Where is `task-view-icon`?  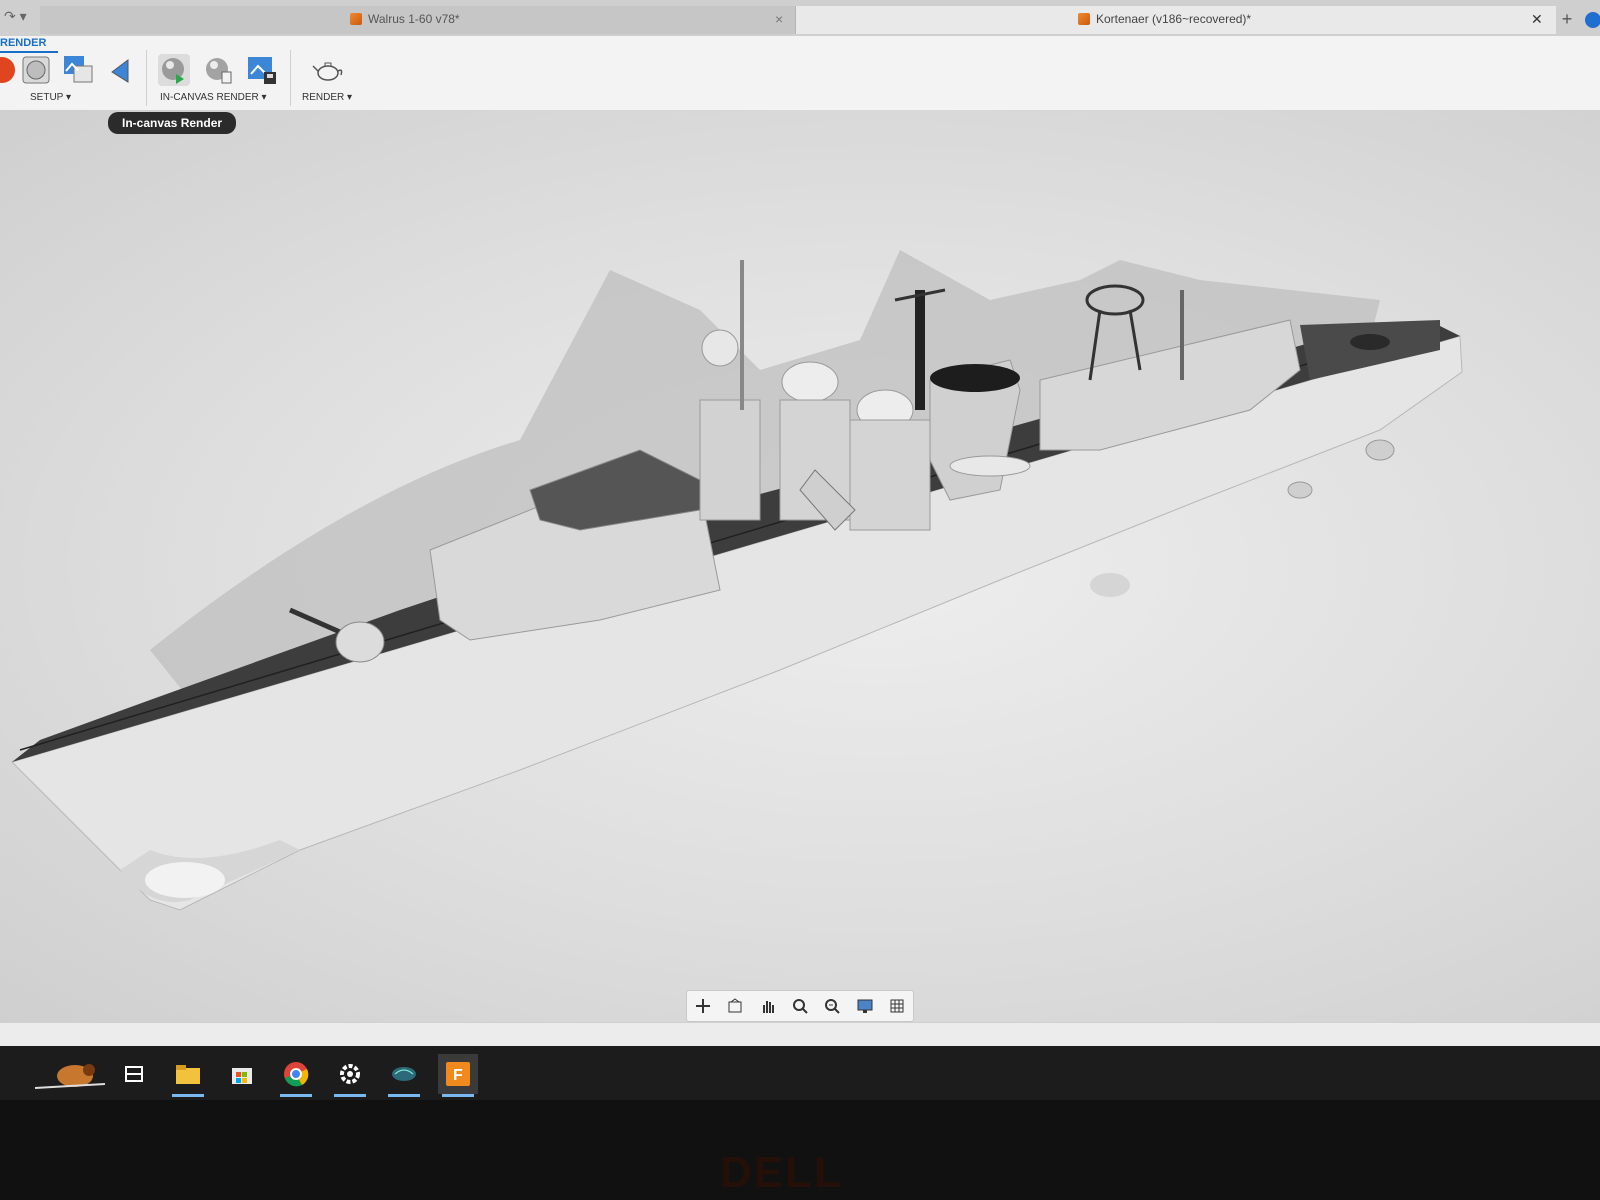
task-view-icon is located at coordinates (134, 1074).